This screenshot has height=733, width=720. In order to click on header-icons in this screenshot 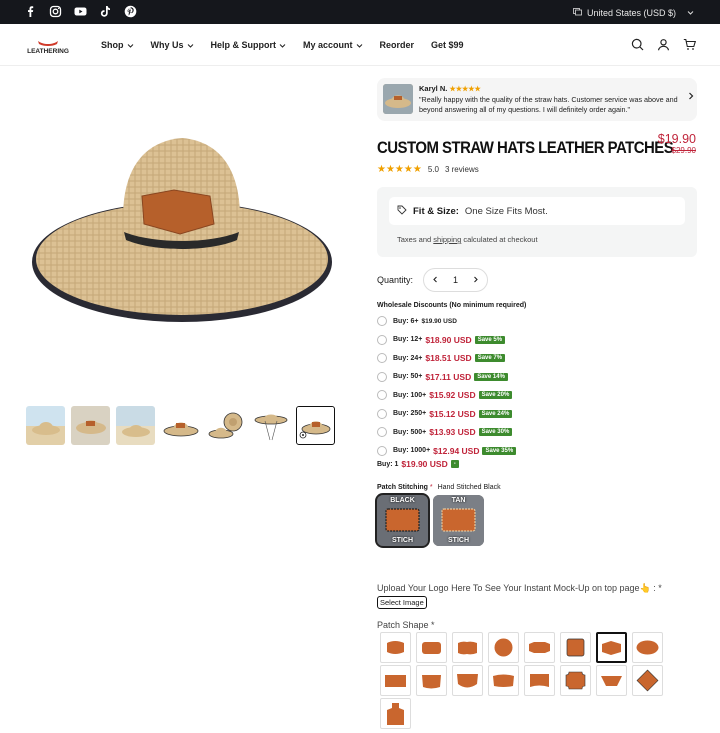, I will do `click(664, 44)`.